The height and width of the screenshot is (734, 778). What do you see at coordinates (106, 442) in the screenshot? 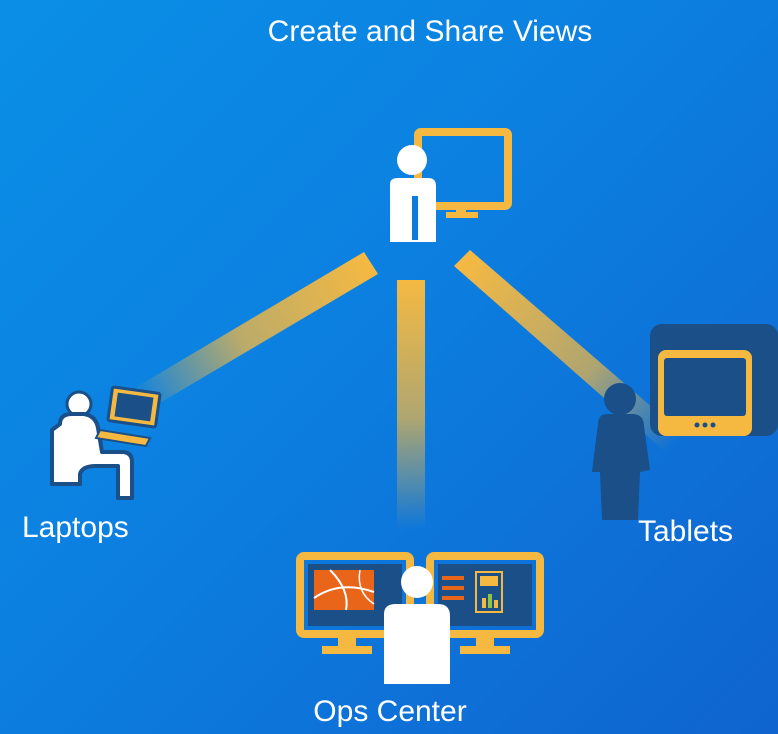
I see `person-laptop-icon` at bounding box center [106, 442].